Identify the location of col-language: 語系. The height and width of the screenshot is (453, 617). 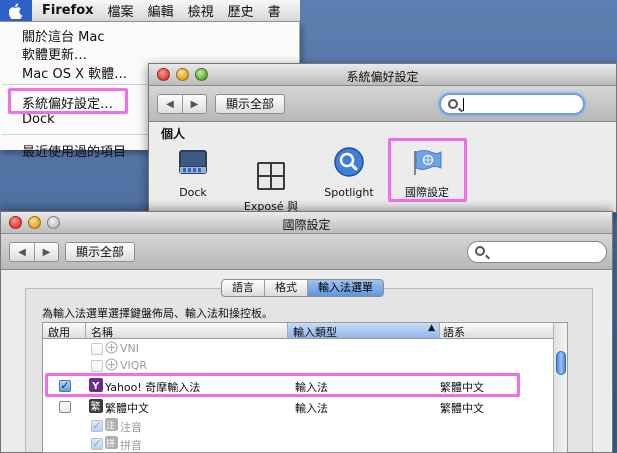
(454, 332).